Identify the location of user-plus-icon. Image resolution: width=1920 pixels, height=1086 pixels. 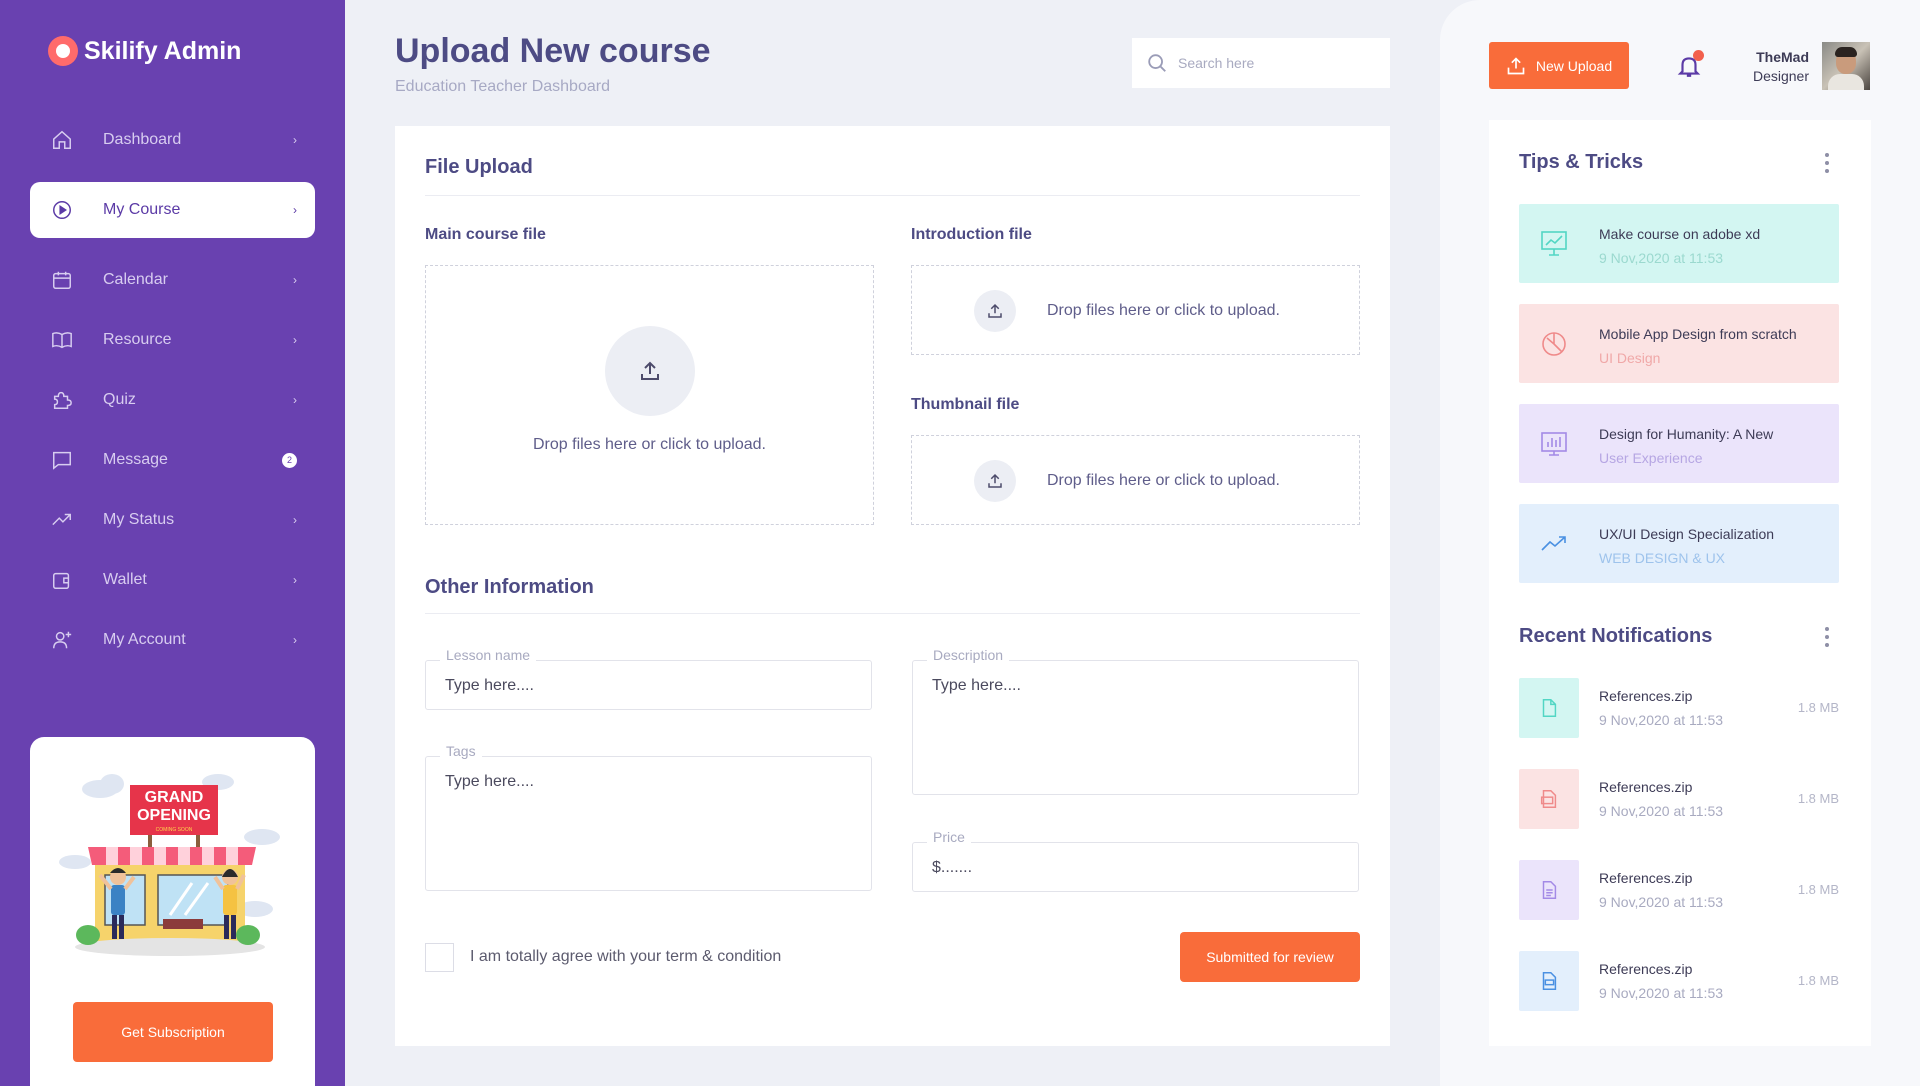
(62, 640).